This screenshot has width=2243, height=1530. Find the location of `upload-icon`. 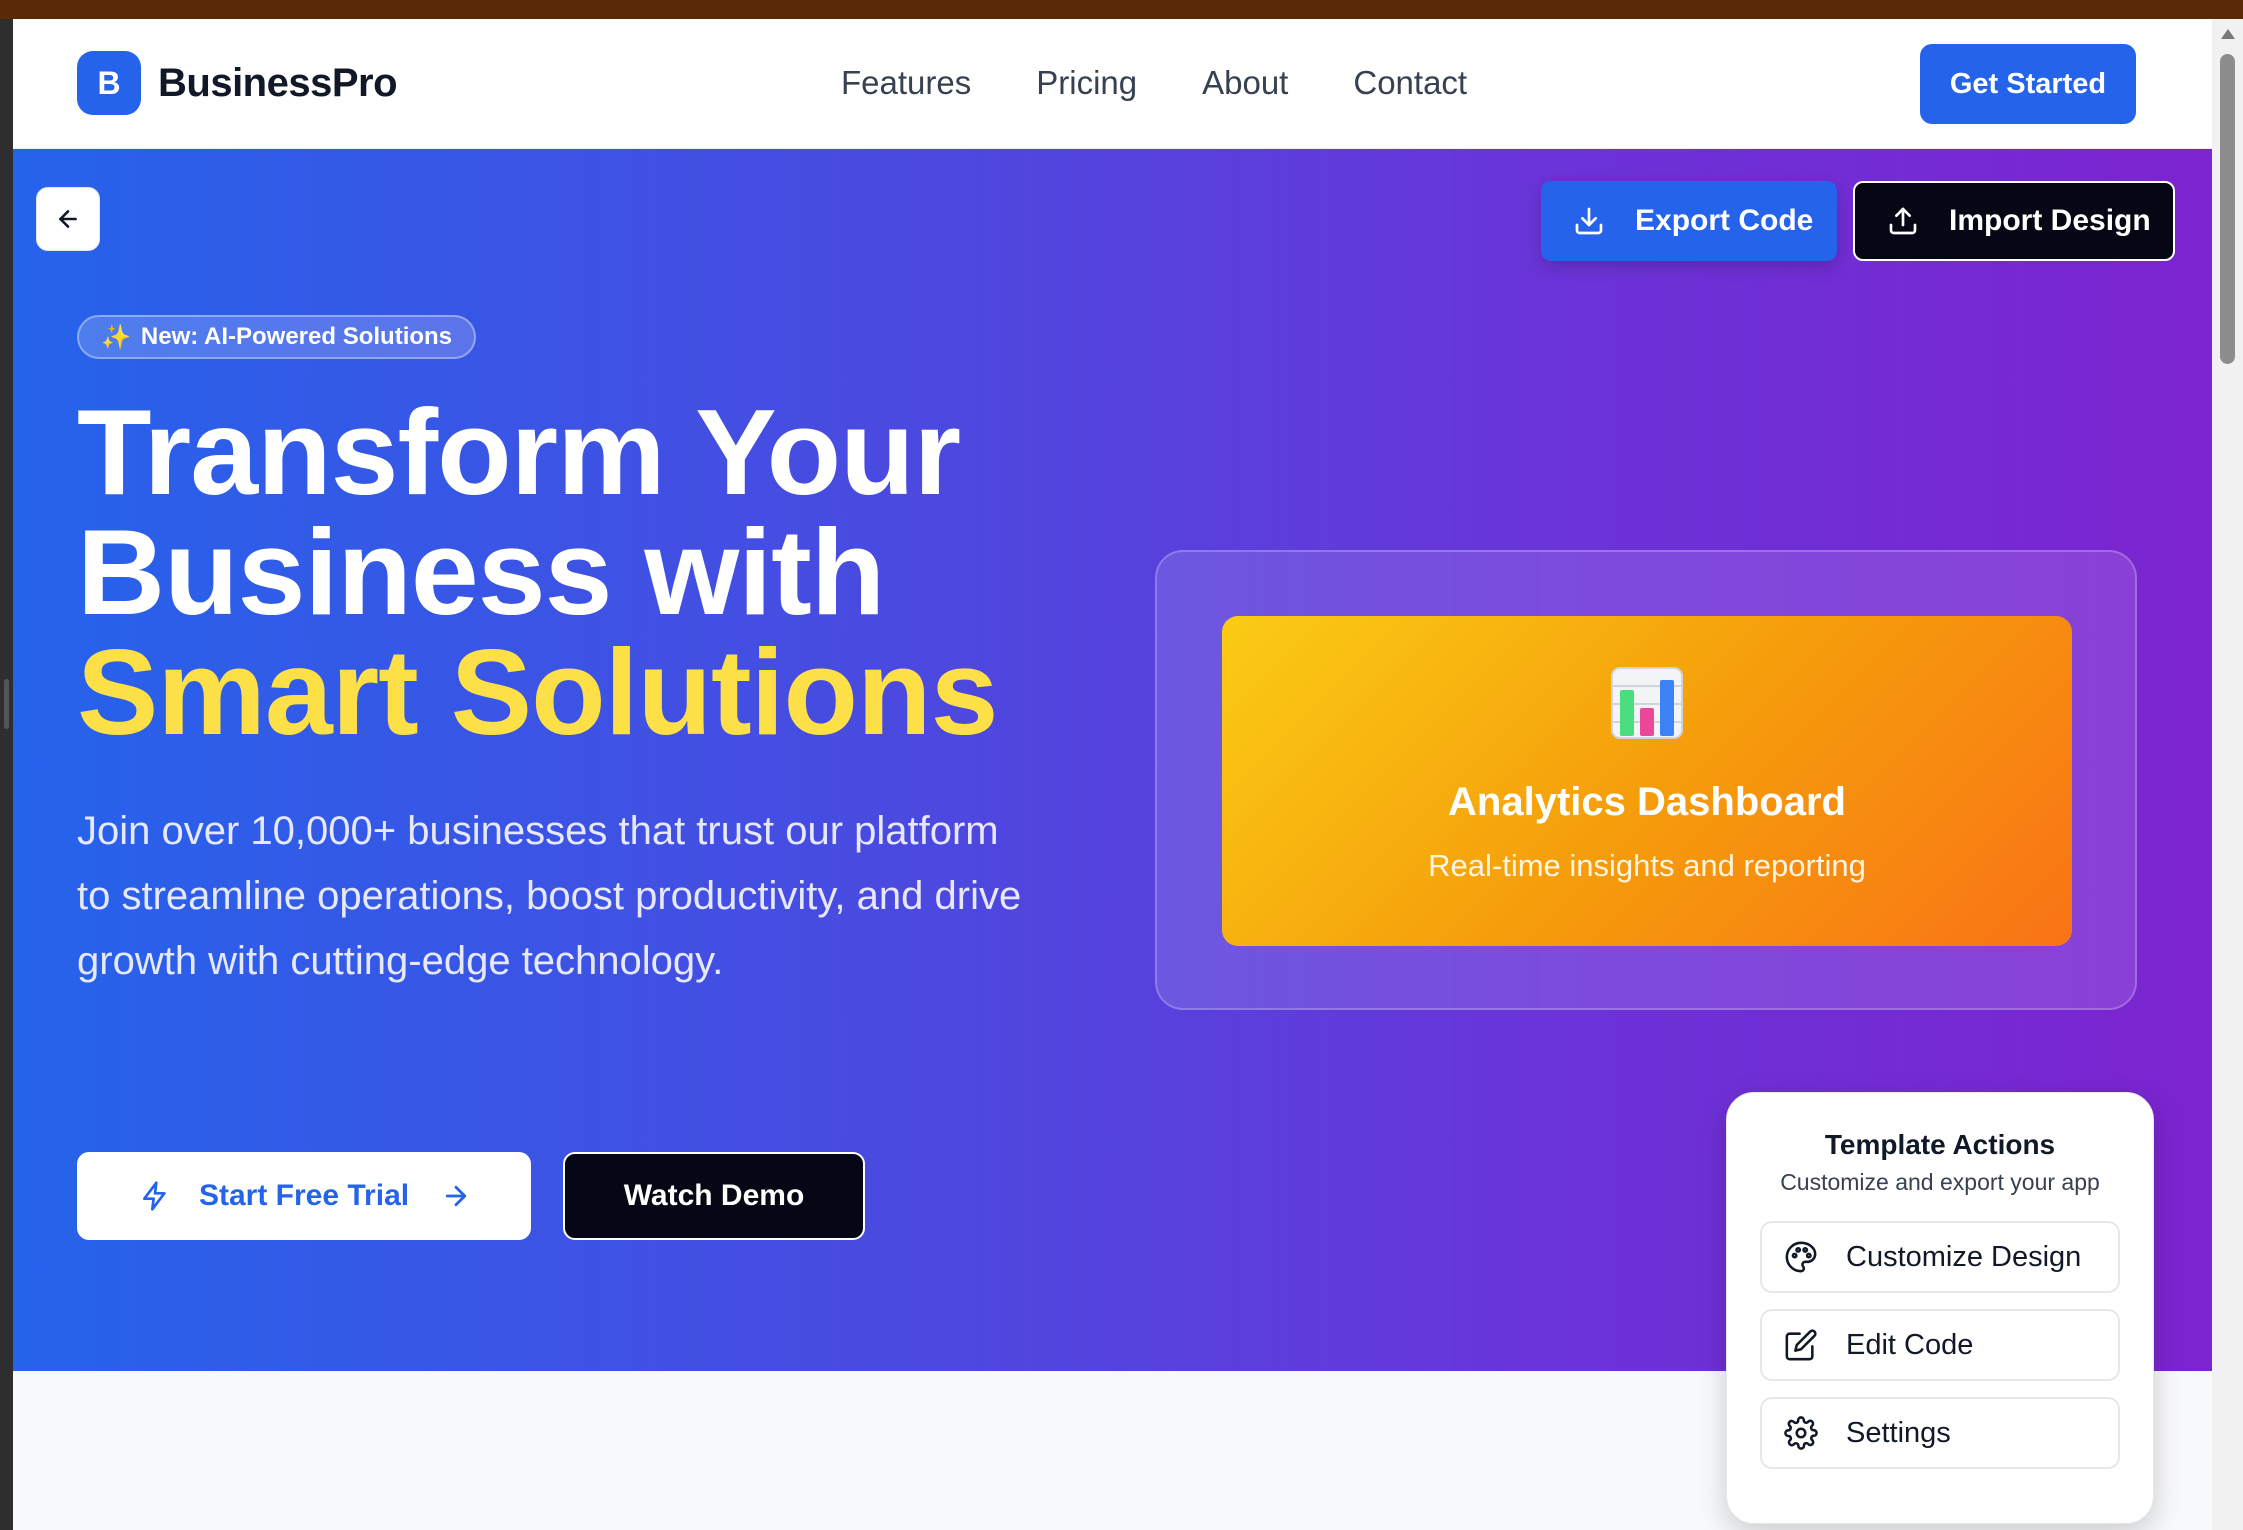

upload-icon is located at coordinates (1903, 221).